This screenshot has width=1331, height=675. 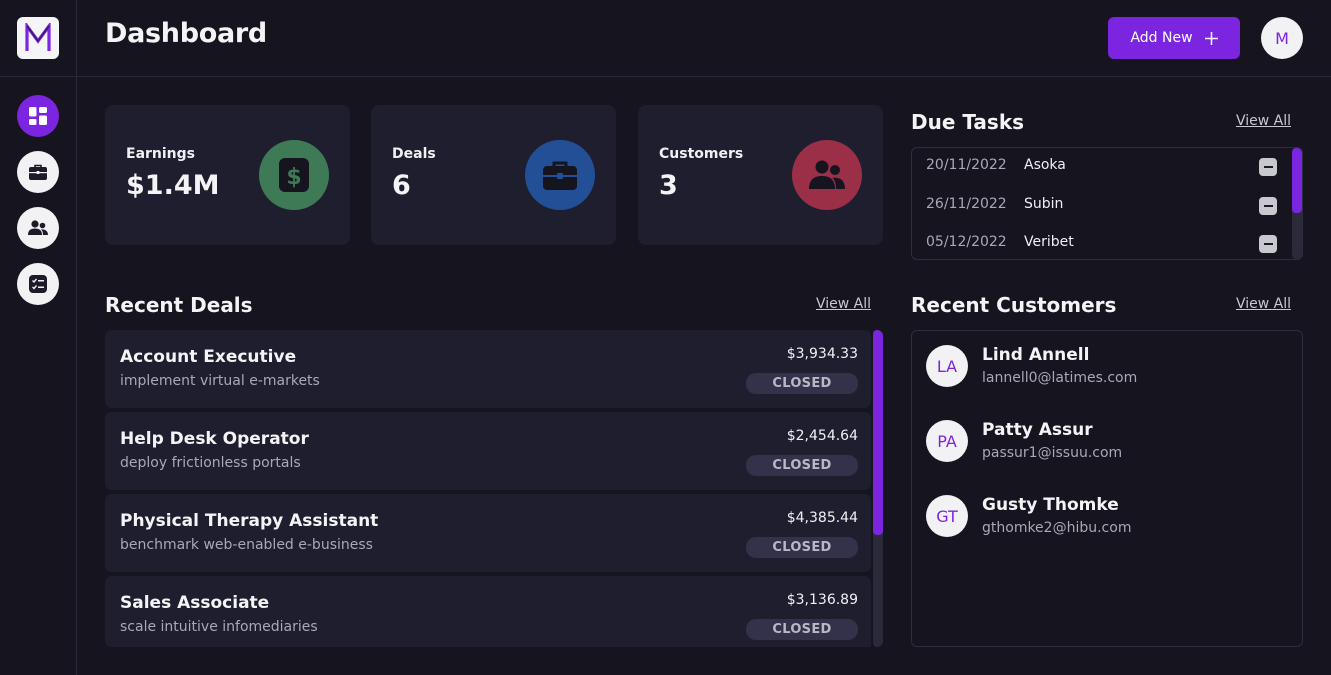 I want to click on stat-value: 6, so click(x=401, y=185).